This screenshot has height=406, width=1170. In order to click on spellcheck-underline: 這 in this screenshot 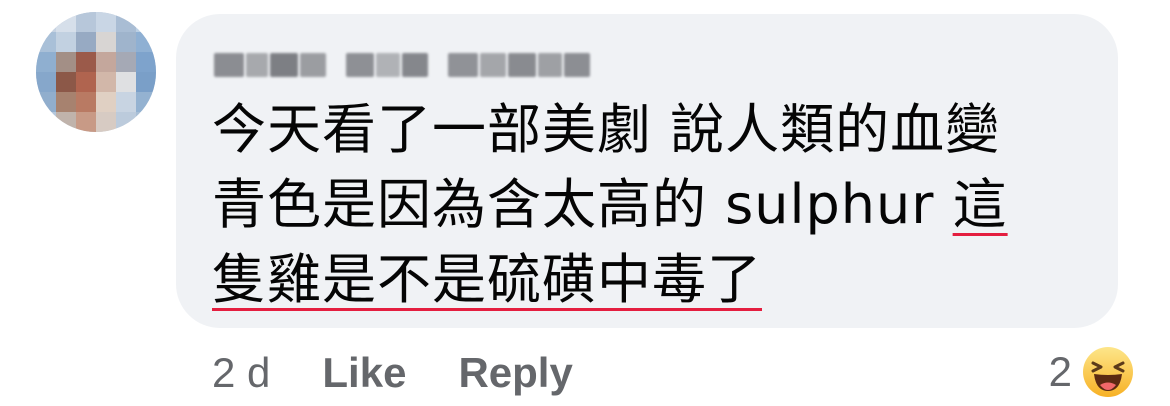, I will do `click(980, 204)`.